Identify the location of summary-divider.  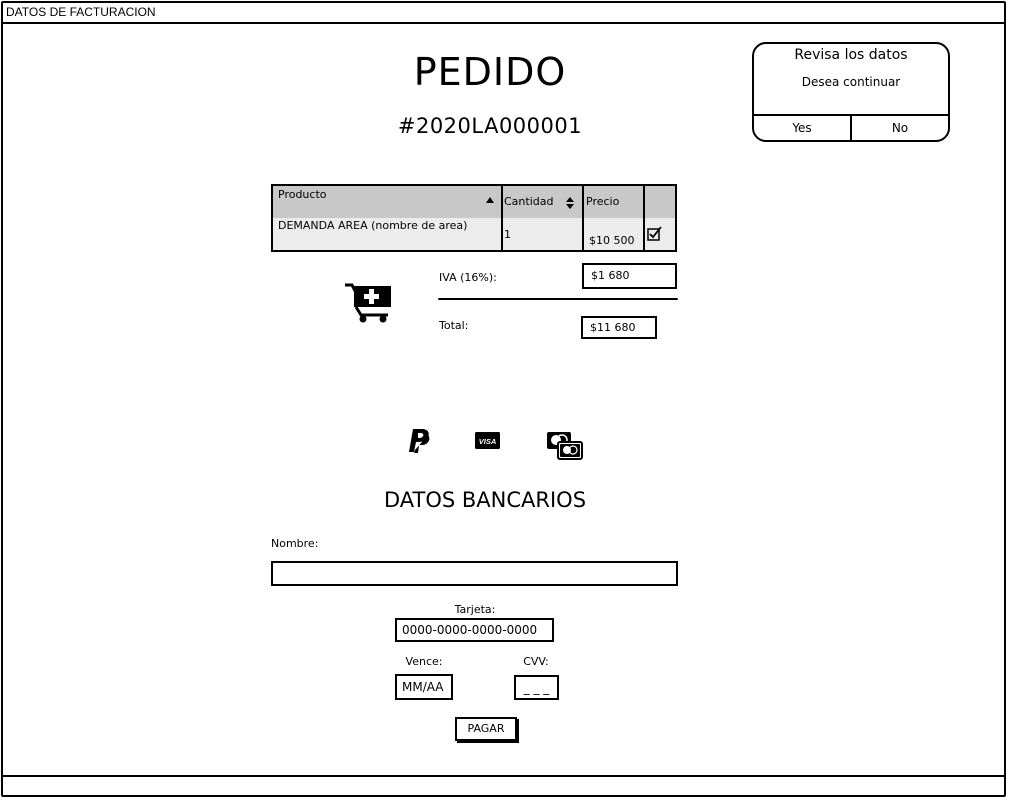
(558, 299).